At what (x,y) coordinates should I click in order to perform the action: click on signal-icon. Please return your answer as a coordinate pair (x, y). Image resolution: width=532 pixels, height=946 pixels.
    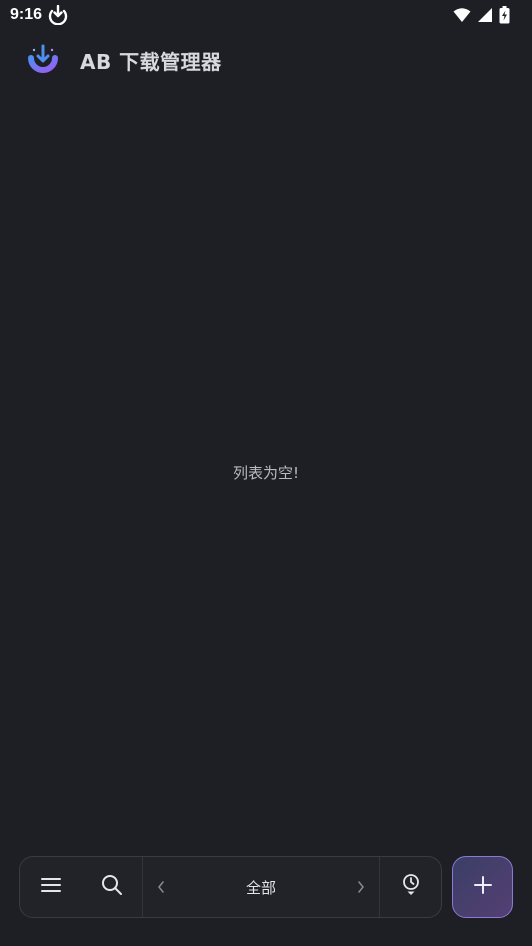
    Looking at the image, I should click on (485, 15).